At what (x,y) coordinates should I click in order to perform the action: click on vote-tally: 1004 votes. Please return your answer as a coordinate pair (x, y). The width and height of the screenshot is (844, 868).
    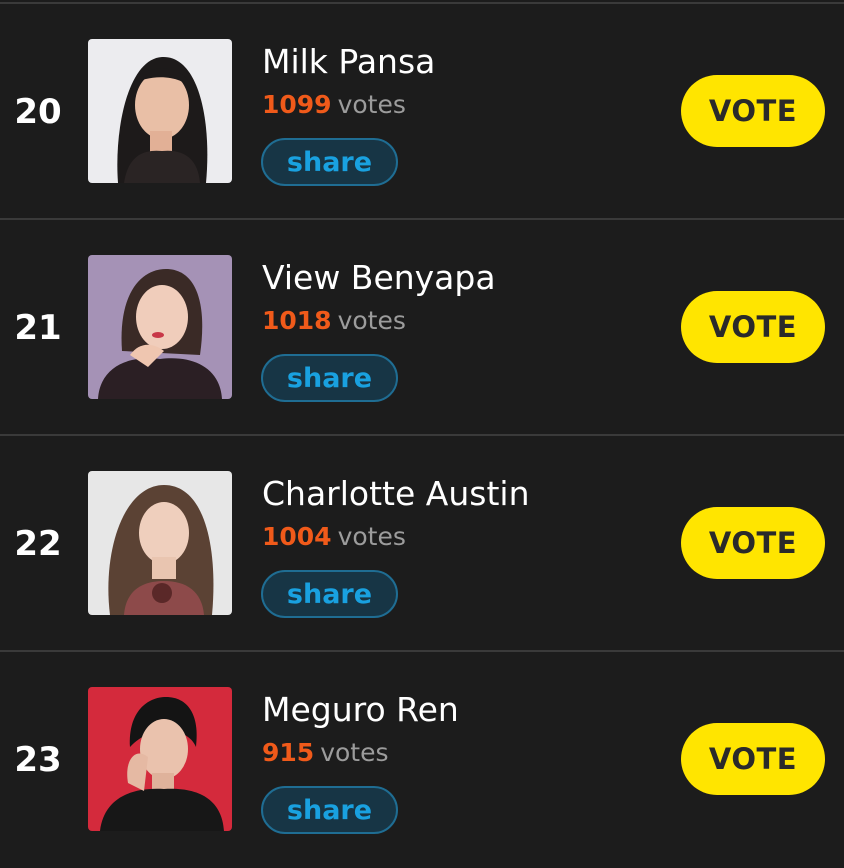
    Looking at the image, I should click on (334, 536).